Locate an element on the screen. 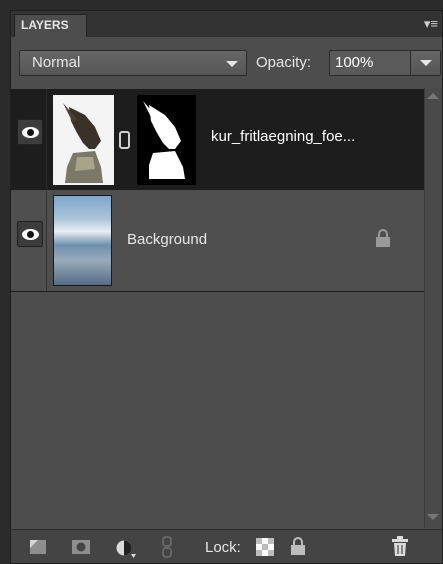 The image size is (443, 564). layers-footer: Lock: is located at coordinates (226, 546).